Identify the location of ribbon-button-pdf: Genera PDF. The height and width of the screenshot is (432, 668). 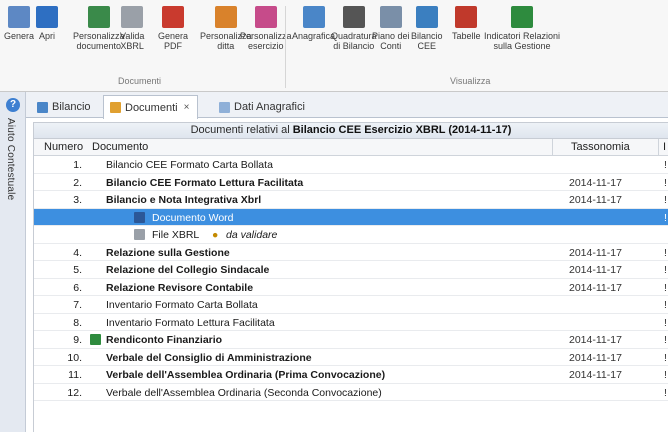
(173, 28).